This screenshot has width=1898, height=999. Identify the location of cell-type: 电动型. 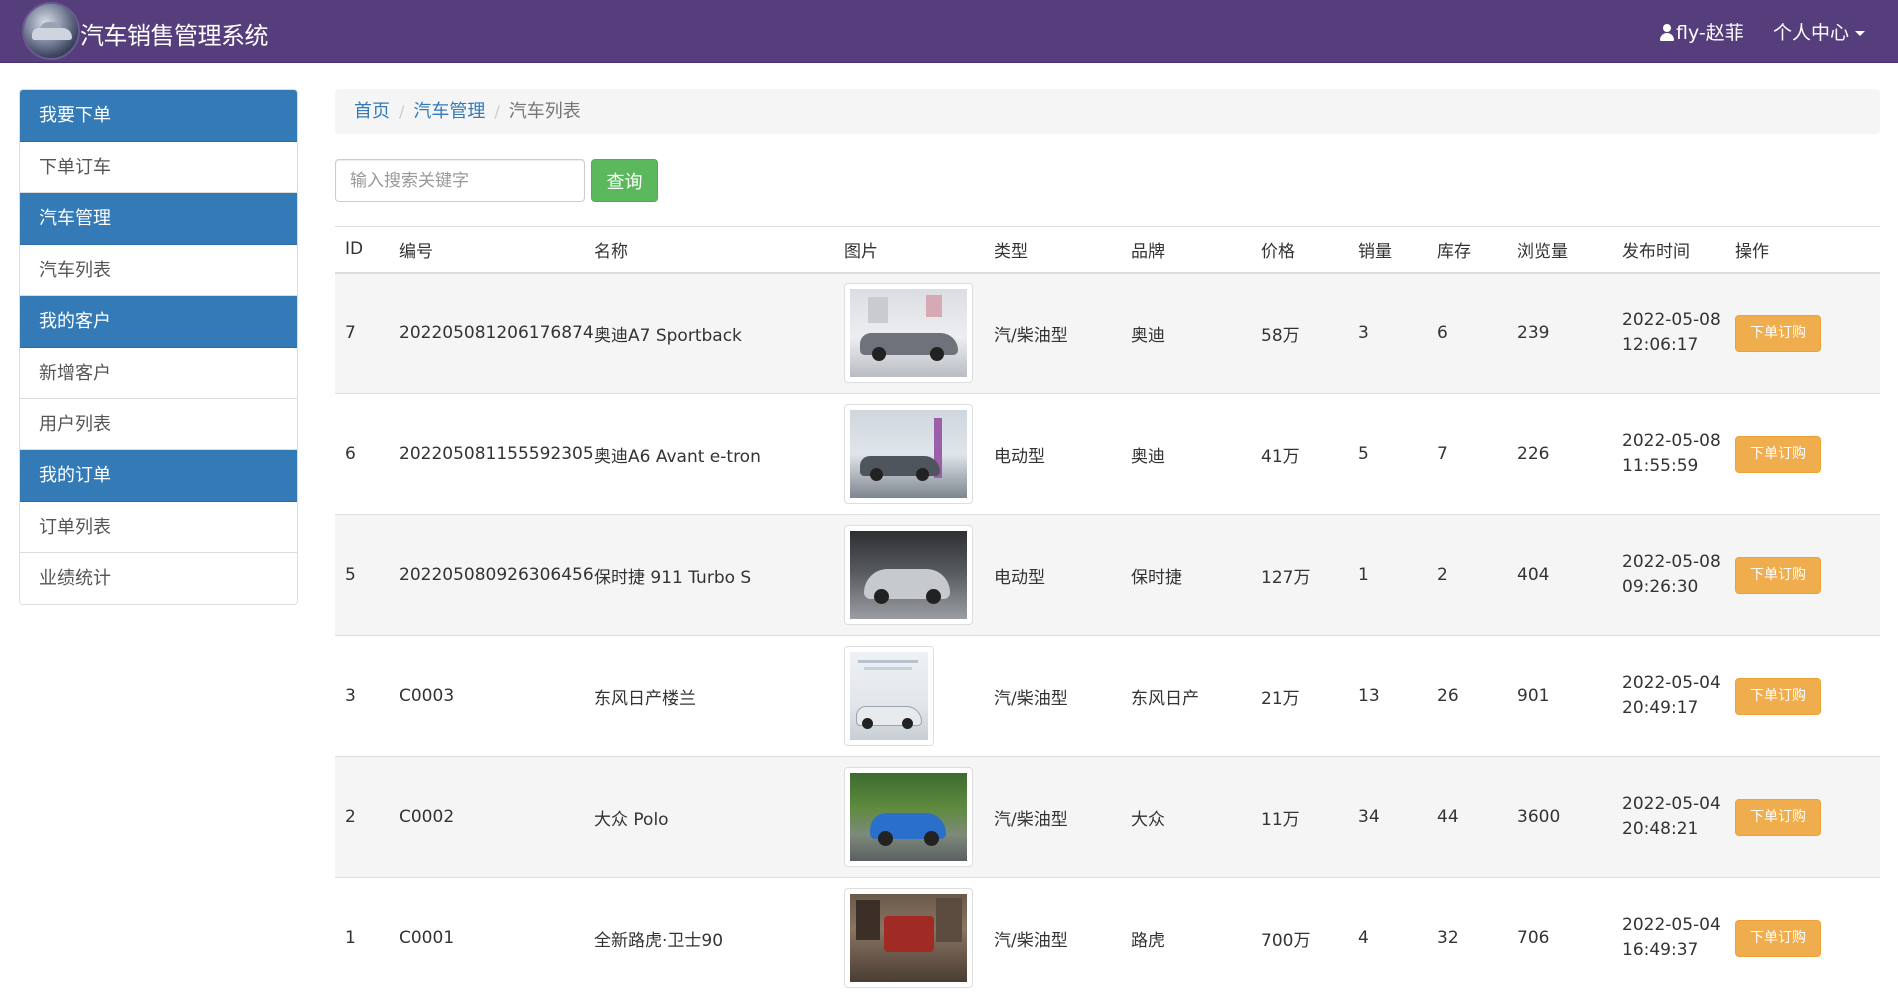
(1052, 454).